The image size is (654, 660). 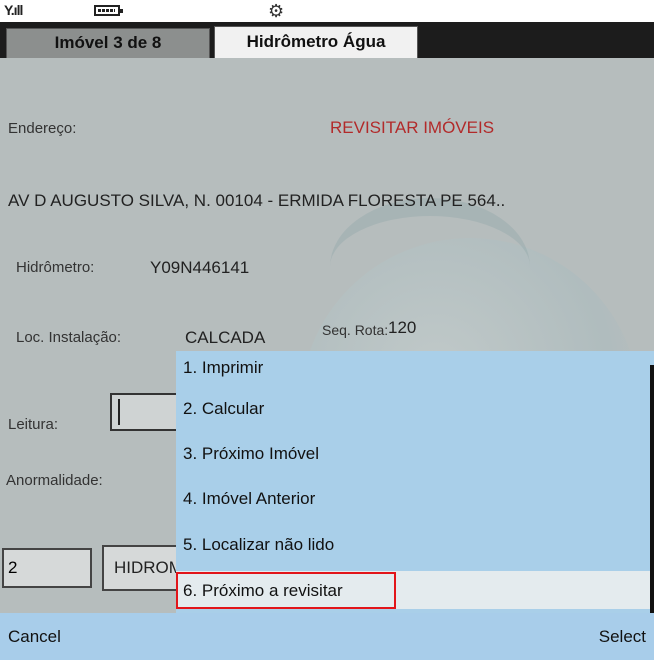 What do you see at coordinates (652, 490) in the screenshot?
I see `menu-scrollbar` at bounding box center [652, 490].